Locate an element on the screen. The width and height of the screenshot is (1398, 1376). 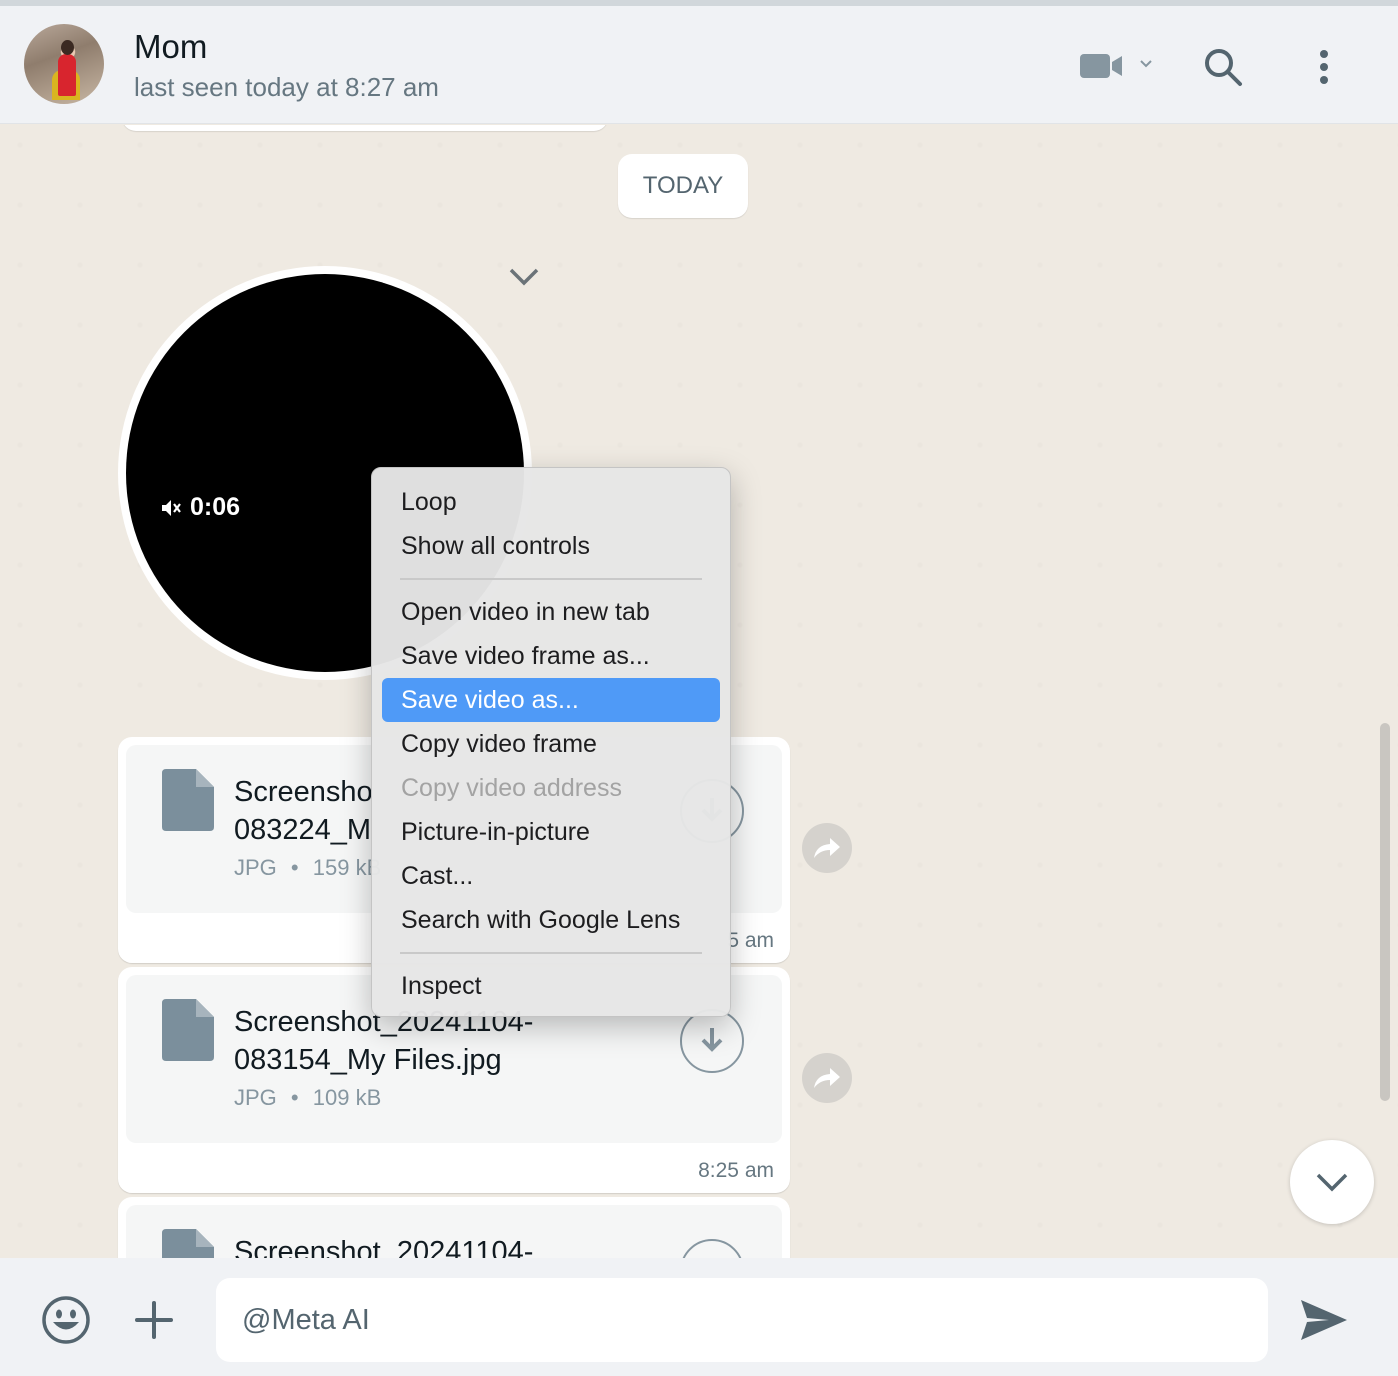
contact-name: Mom is located at coordinates (170, 47).